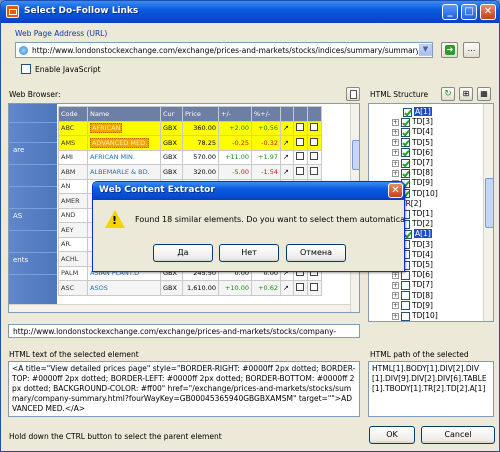  What do you see at coordinates (190, 288) in the screenshot?
I see `table-row: ASC ASOS GBX 1,610.00 +10.00 +0.62 ↗` at bounding box center [190, 288].